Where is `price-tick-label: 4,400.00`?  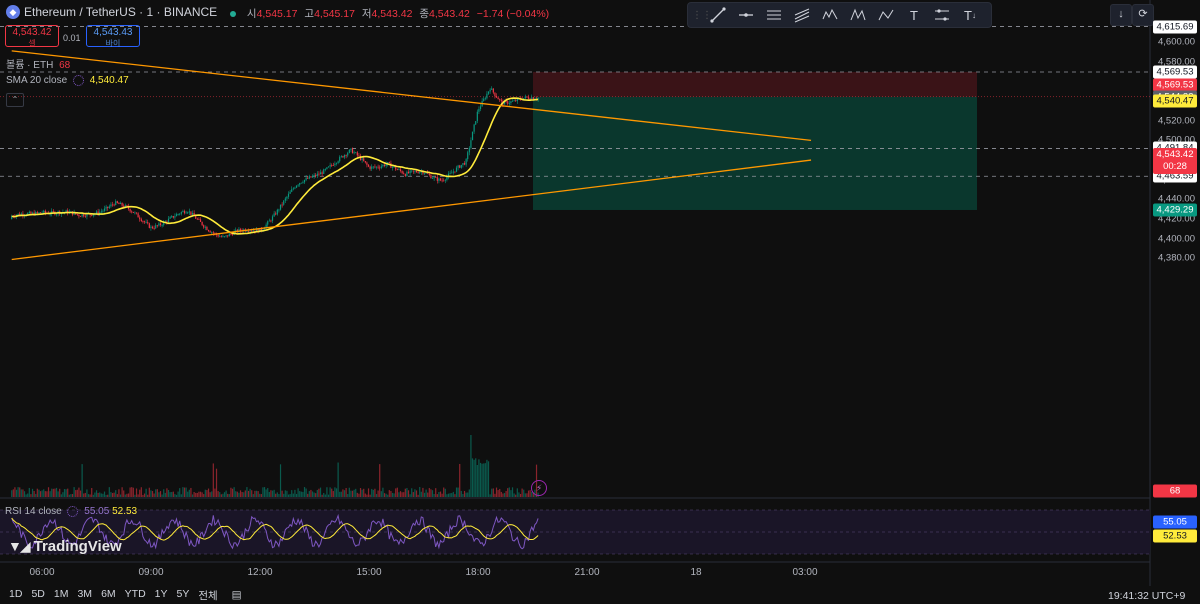
price-tick-label: 4,400.00 is located at coordinates (1176, 239).